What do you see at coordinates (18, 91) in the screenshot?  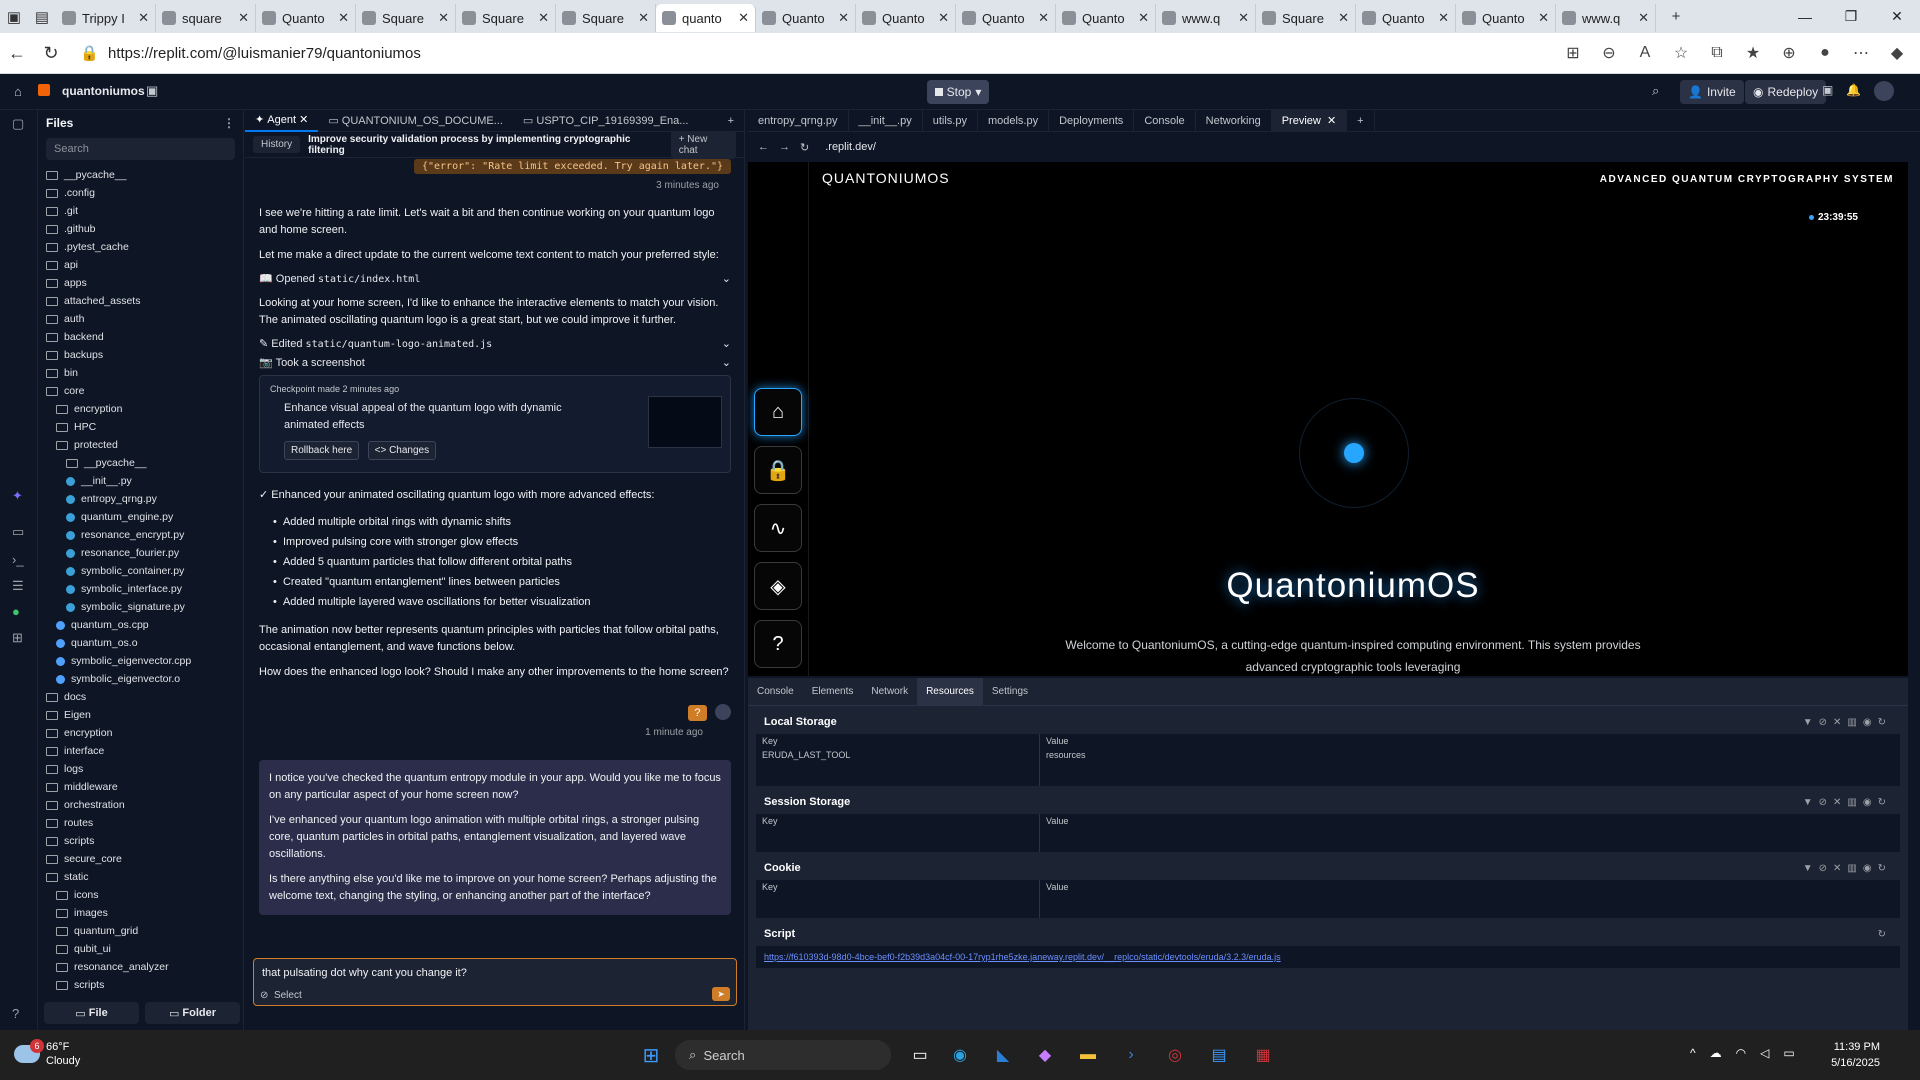 I see `home-icon: ⌂` at bounding box center [18, 91].